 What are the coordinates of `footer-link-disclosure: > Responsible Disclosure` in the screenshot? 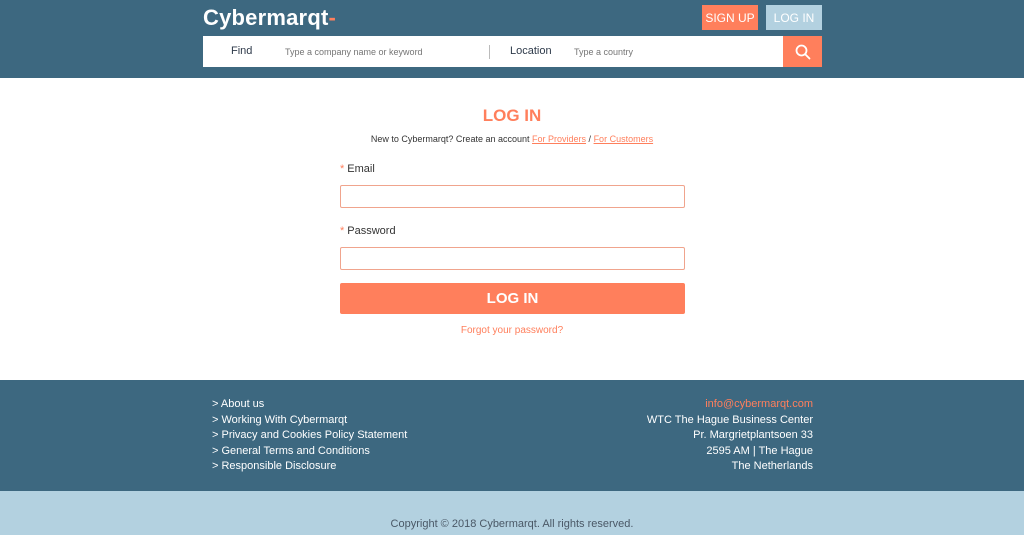 It's located at (309, 467).